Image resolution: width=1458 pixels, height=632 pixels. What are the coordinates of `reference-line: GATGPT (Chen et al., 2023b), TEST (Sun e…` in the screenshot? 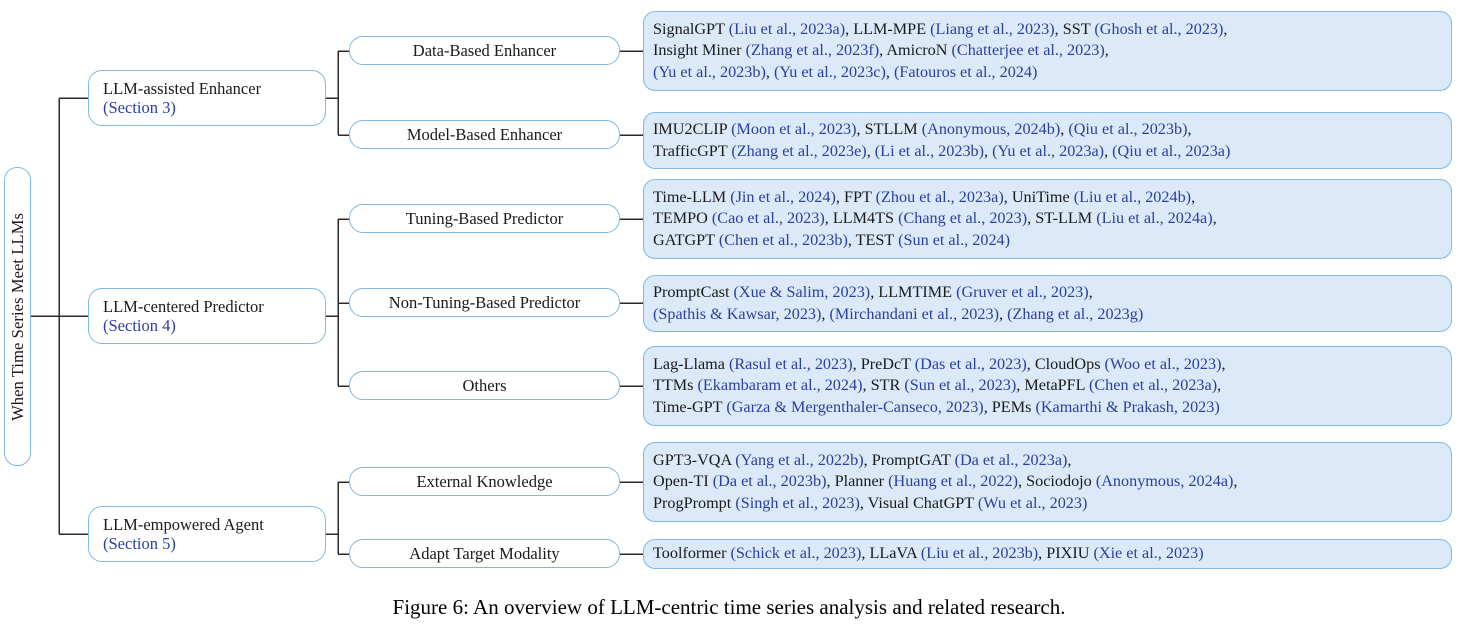 It's located at (831, 240).